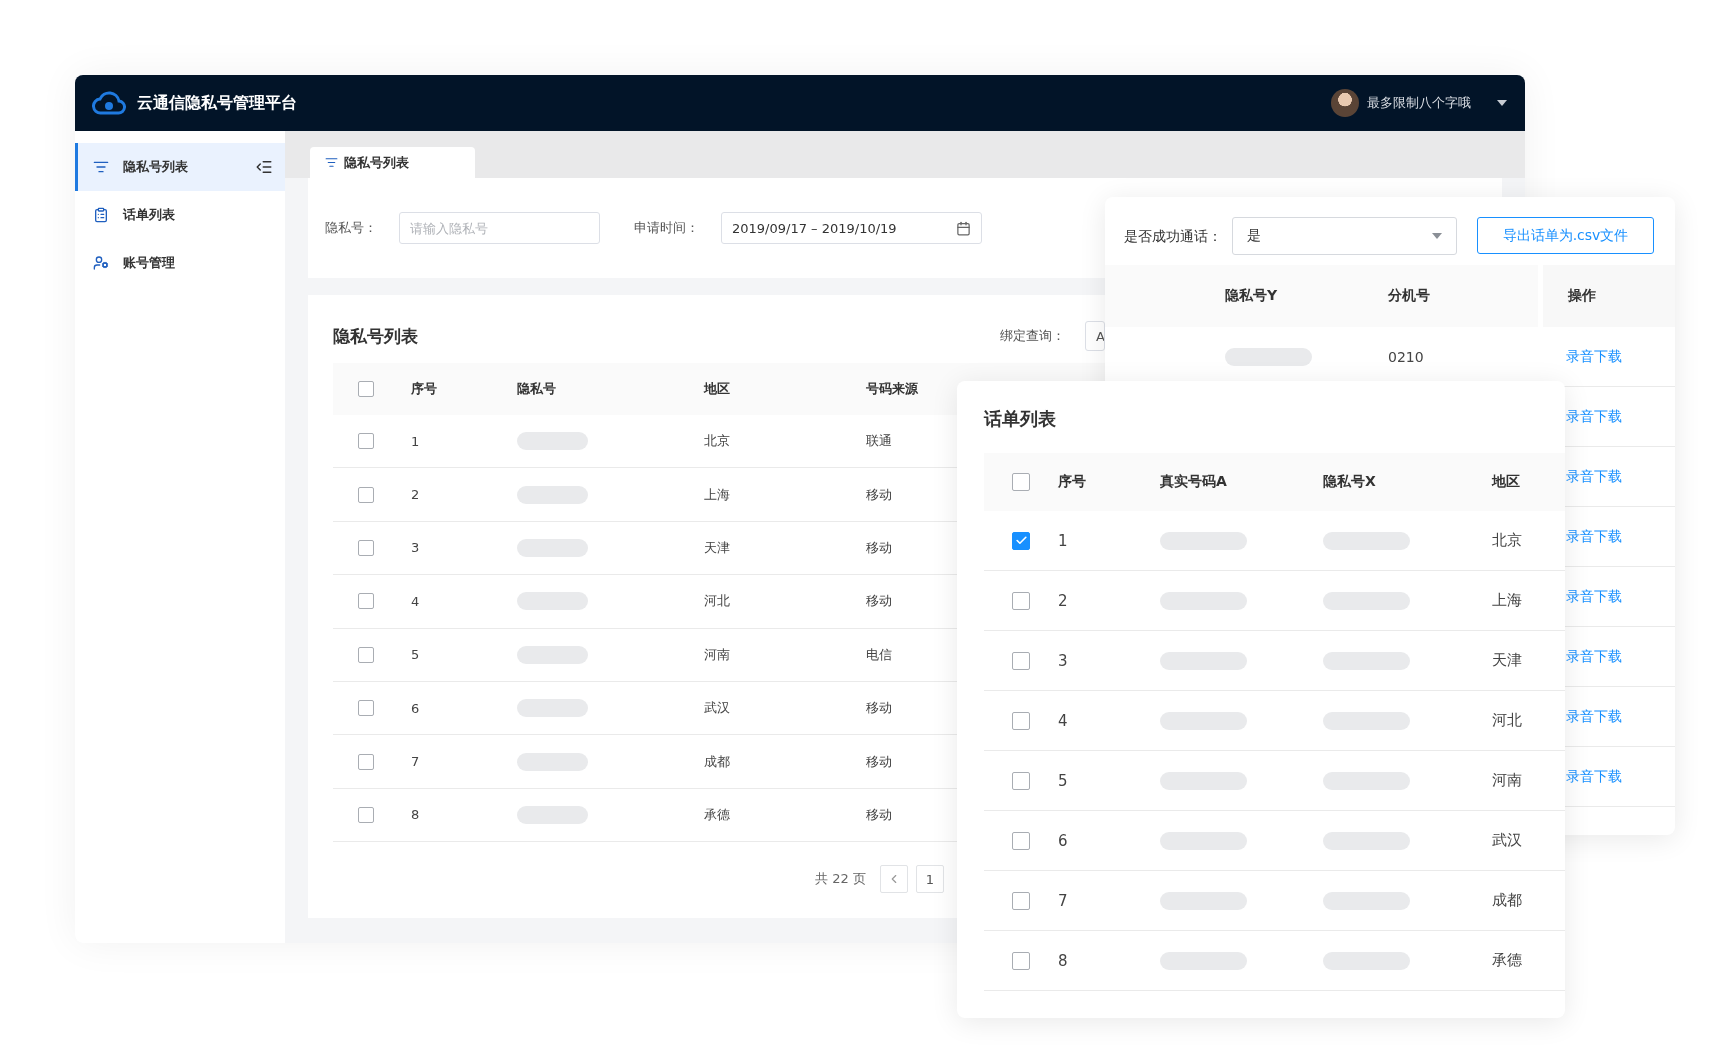 The image size is (1718, 1062). I want to click on column-header: 号码来源, so click(892, 389).